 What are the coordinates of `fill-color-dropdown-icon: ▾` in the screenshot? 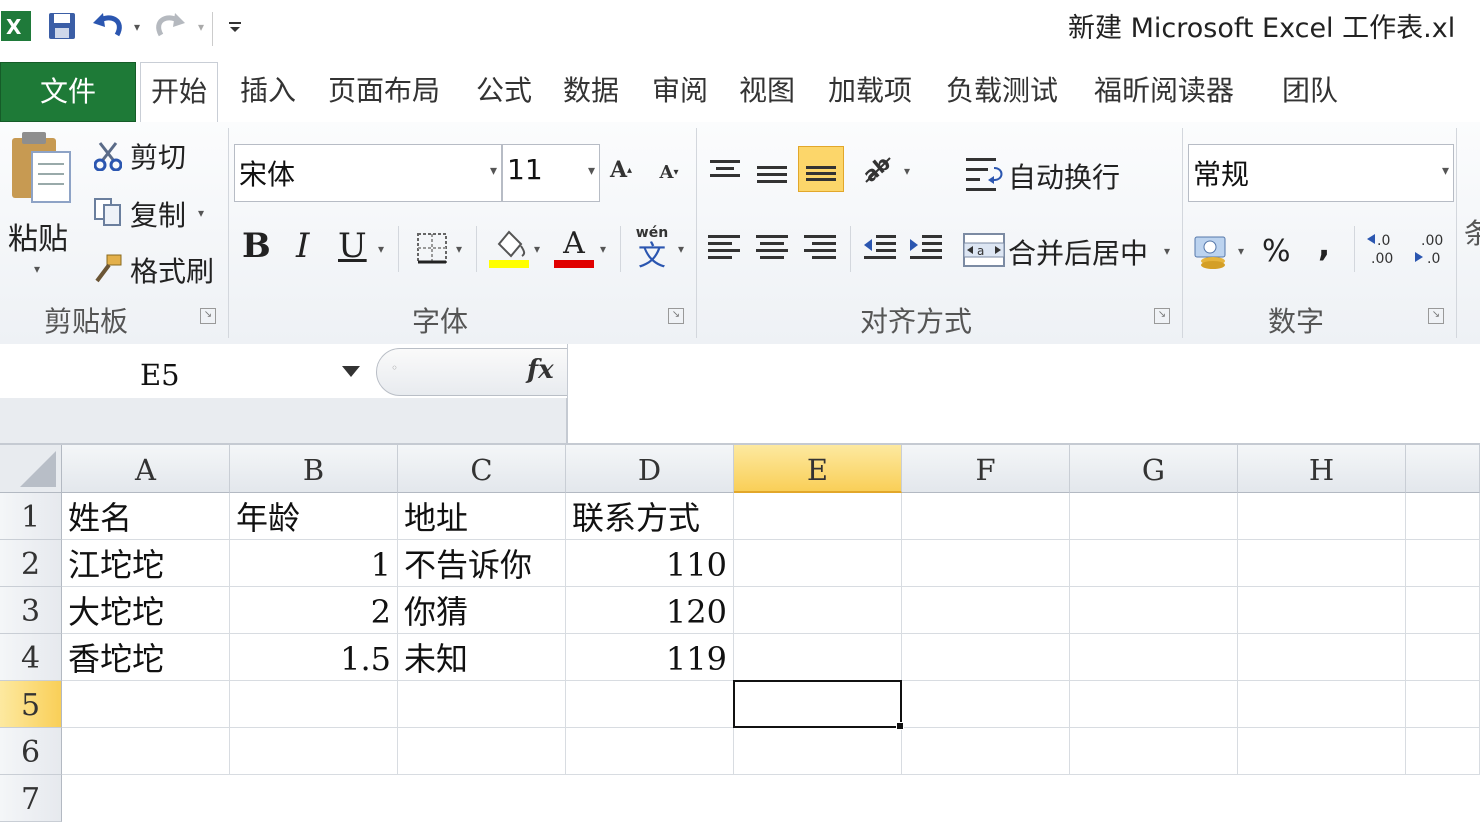 It's located at (537, 249).